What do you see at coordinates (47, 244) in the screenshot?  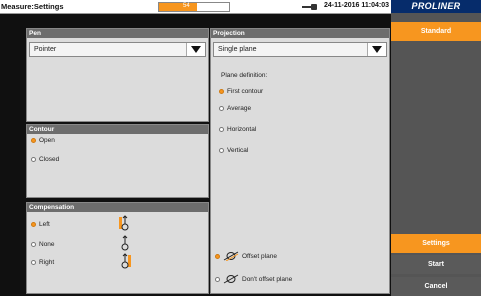 I see `compensation-option-label: None` at bounding box center [47, 244].